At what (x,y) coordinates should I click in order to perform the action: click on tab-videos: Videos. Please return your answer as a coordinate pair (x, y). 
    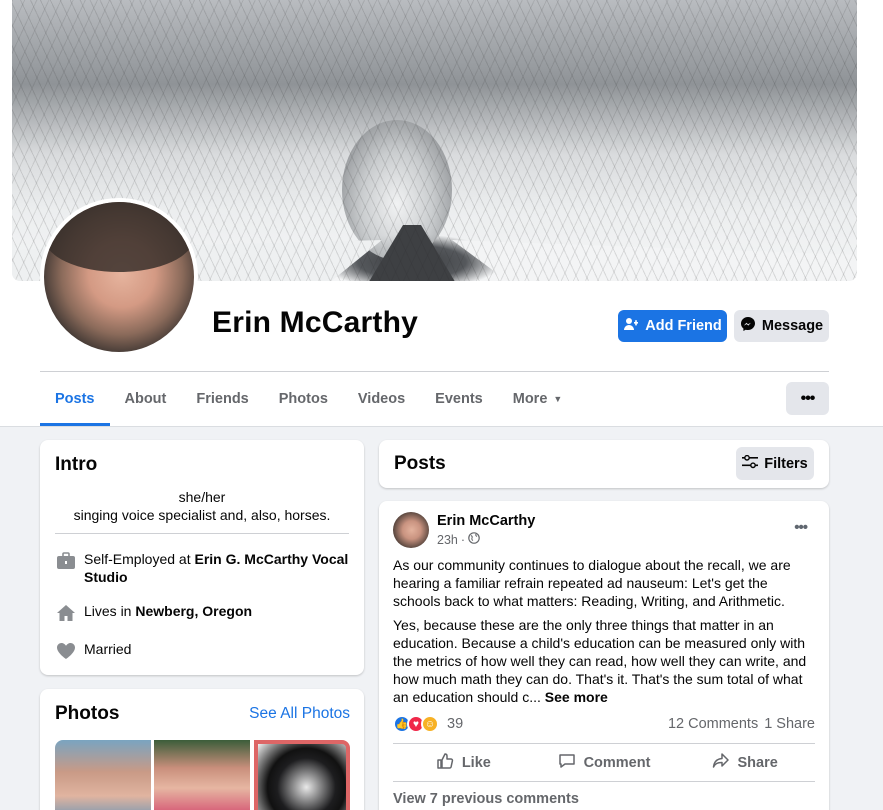
    Looking at the image, I should click on (381, 399).